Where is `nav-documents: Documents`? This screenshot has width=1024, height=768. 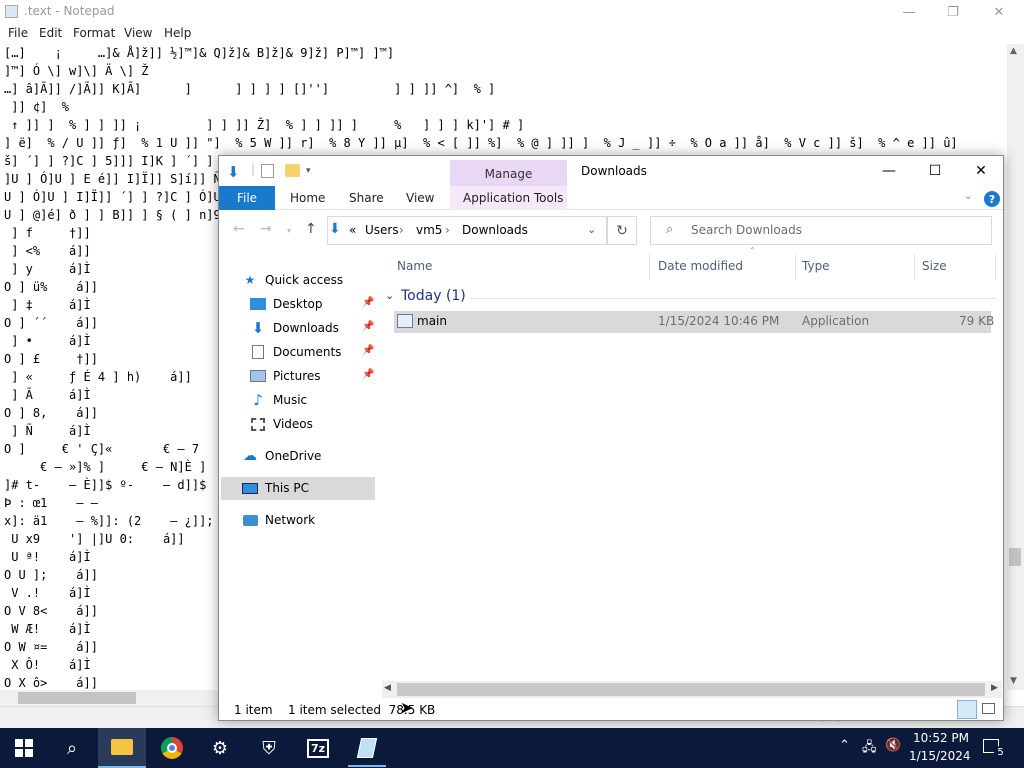 nav-documents: Documents is located at coordinates (295, 352).